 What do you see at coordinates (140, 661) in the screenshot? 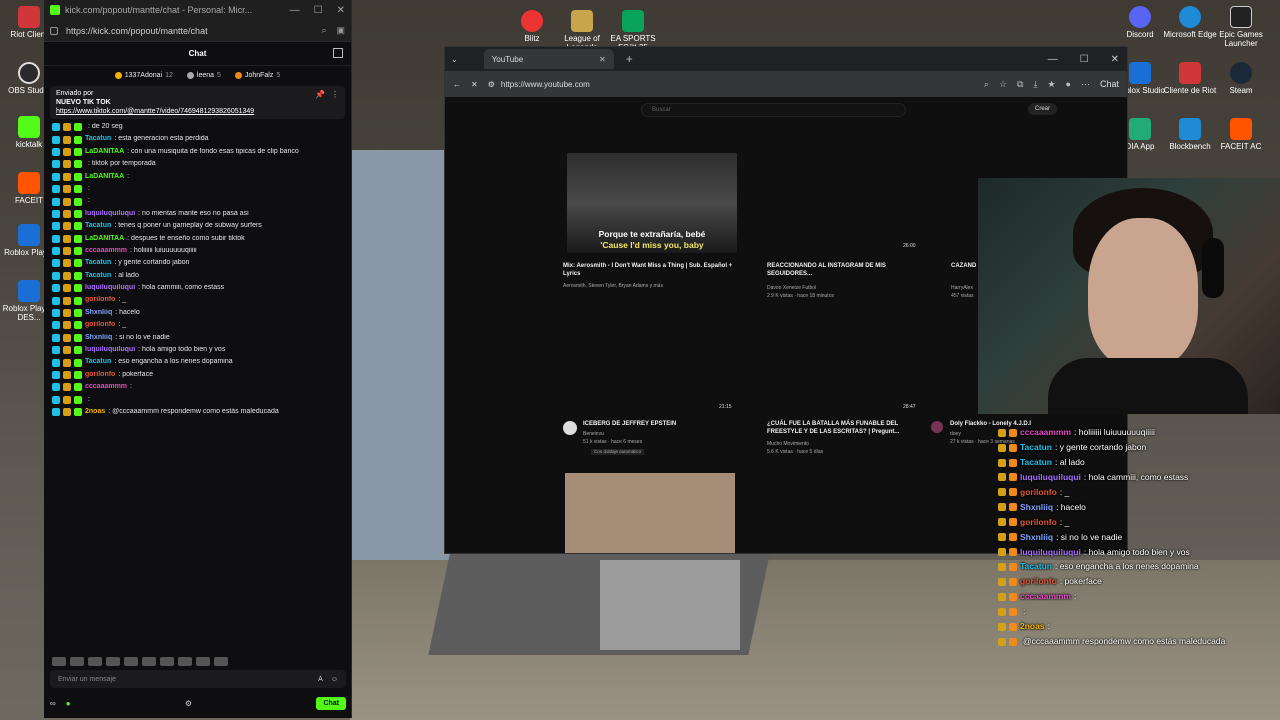
I see `emote-strip` at bounding box center [140, 661].